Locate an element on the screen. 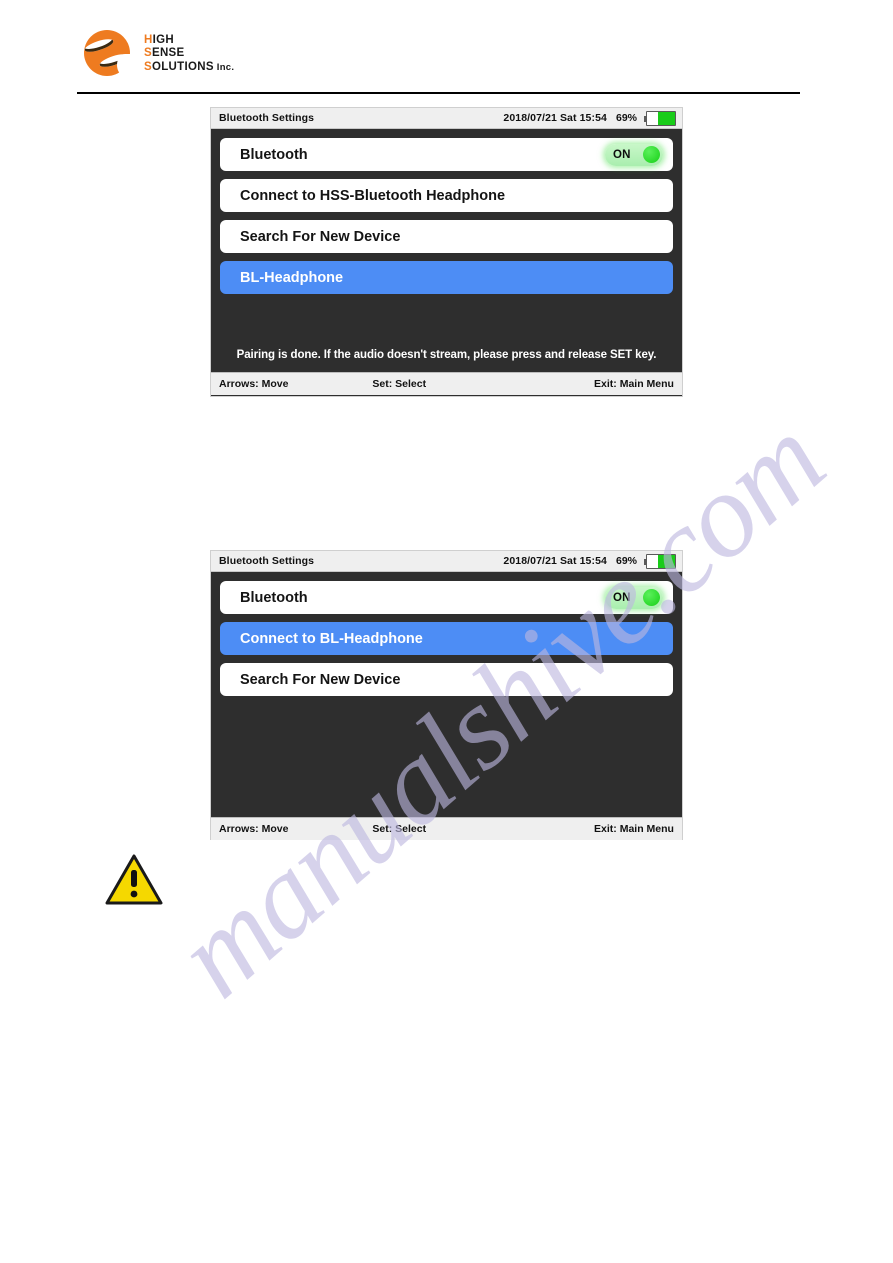 This screenshot has height=1263, width=893. brand-line-1-rest: IGH is located at coordinates (163, 39).